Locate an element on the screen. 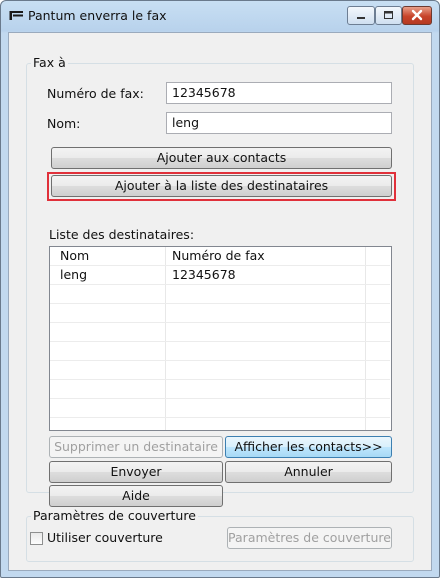  column-header-fax: Numéro de fax is located at coordinates (218, 255).